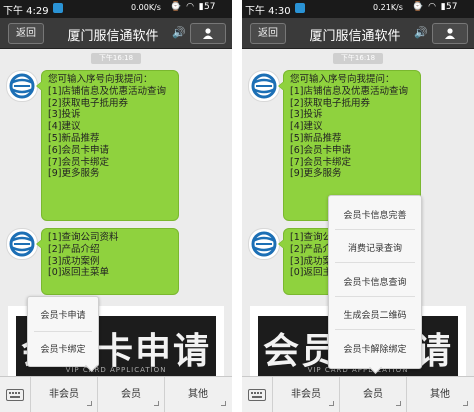  I want to click on message-line: [1]查询公司资料, so click(83, 237).